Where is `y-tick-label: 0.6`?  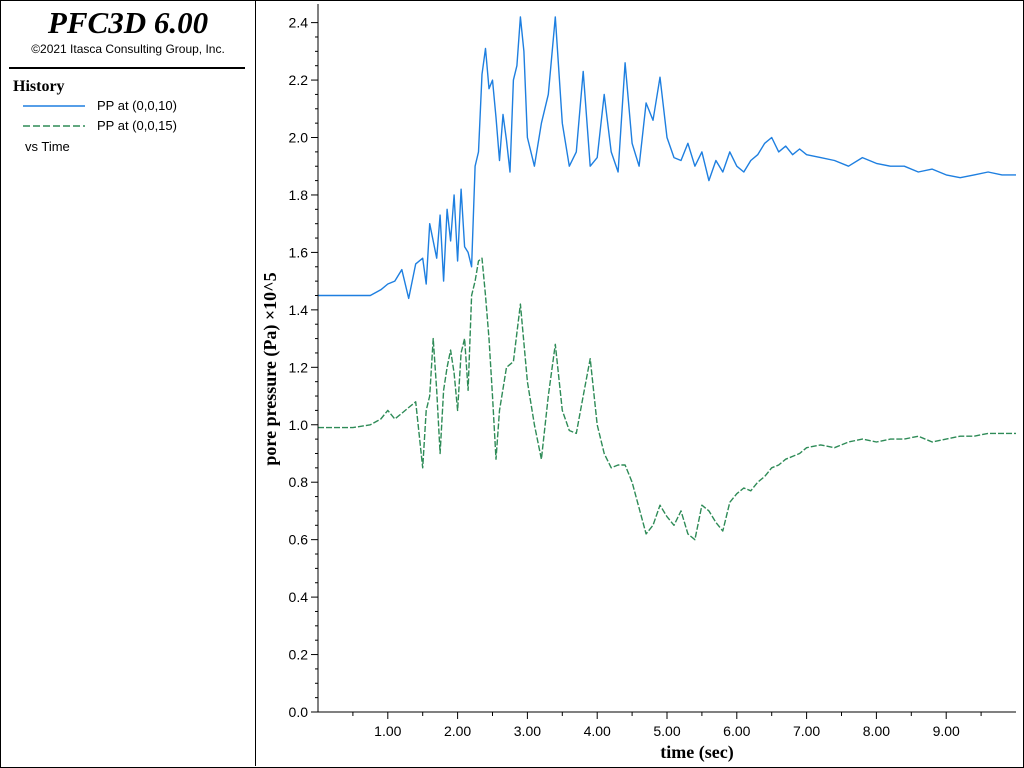 y-tick-label: 0.6 is located at coordinates (299, 540).